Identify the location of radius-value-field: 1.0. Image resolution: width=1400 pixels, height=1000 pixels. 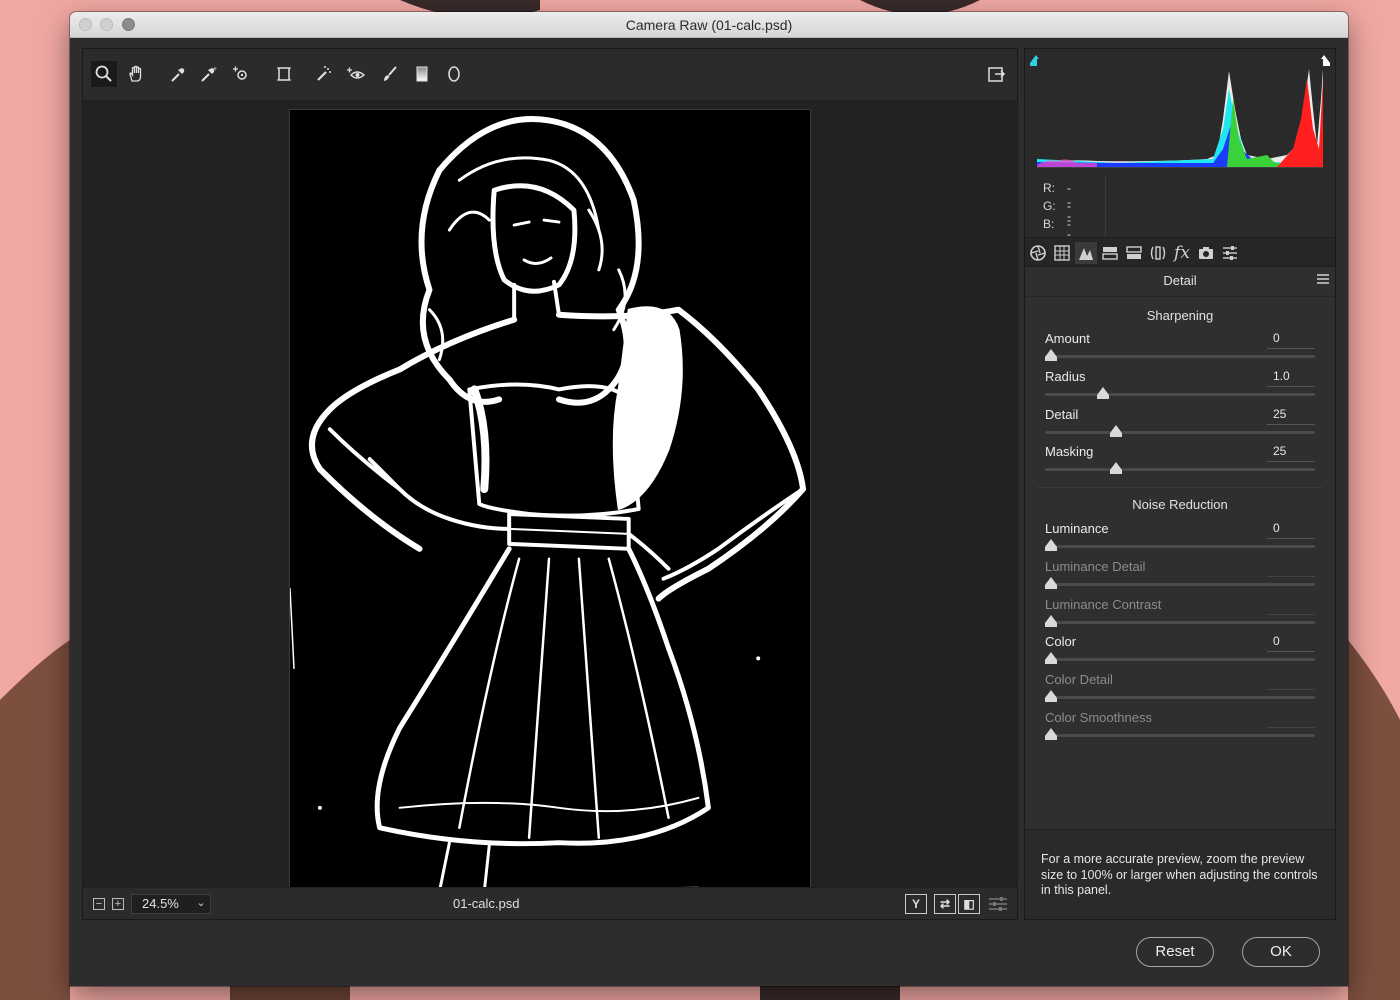
(1291, 378).